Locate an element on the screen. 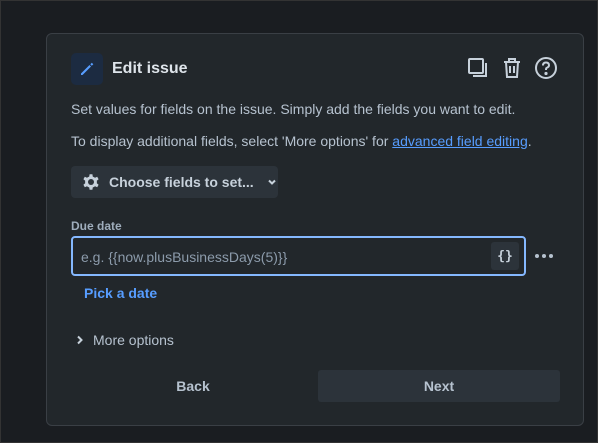 This screenshot has height=443, width=598. trash-icon is located at coordinates (512, 68).